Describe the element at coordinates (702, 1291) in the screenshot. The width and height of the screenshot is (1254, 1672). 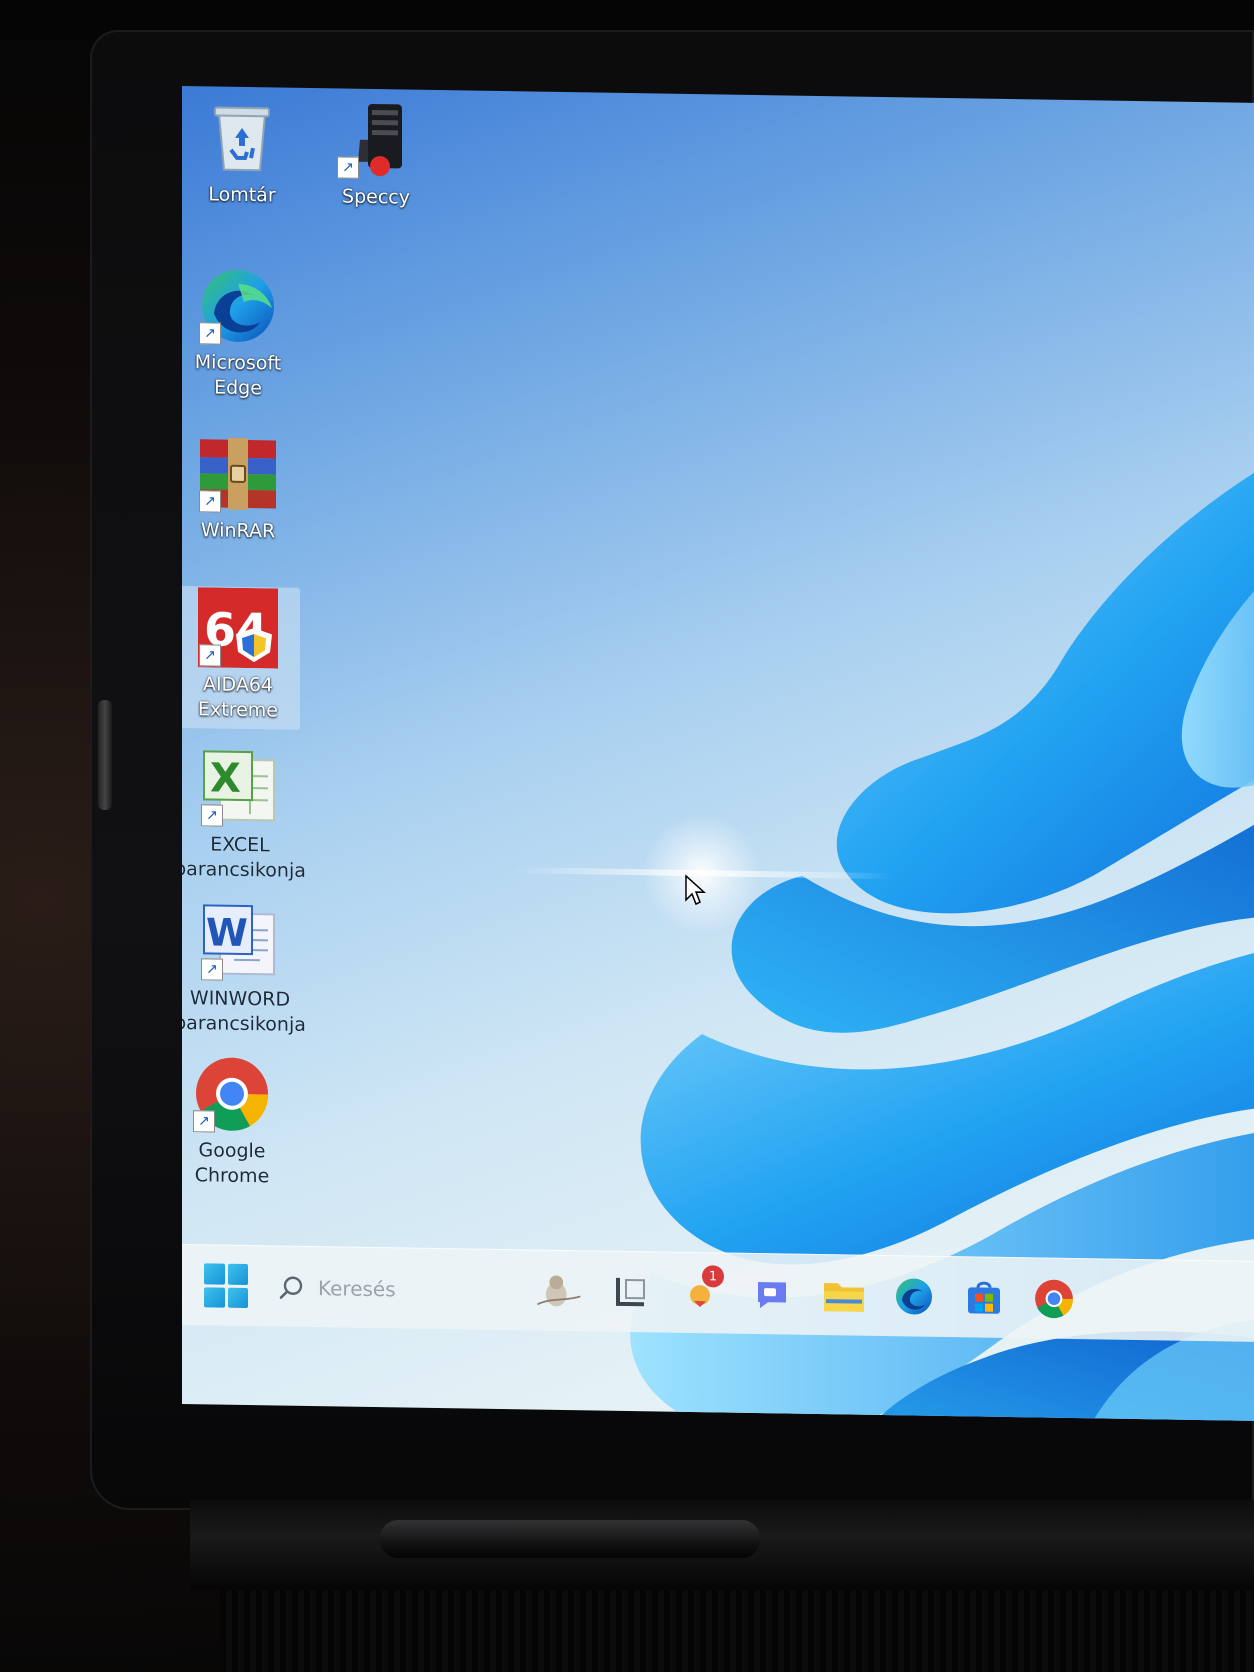
I see `taskbar-notifications: 1` at that location.